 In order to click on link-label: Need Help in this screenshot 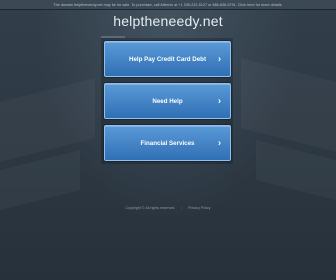, I will do `click(167, 101)`.